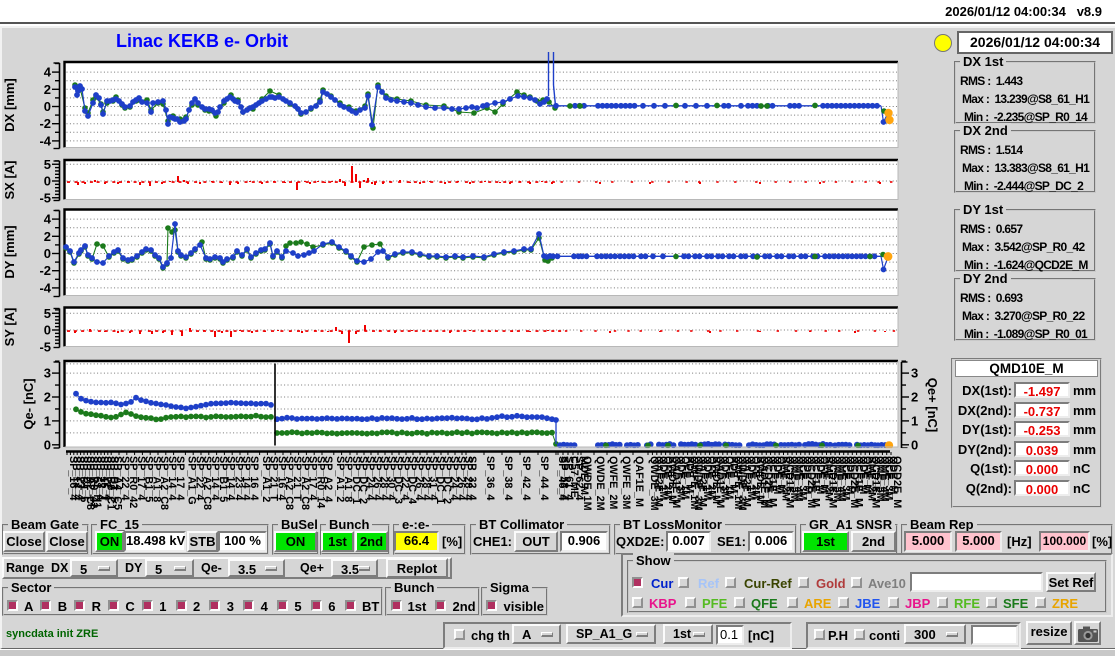  What do you see at coordinates (544, 478) in the screenshot?
I see `svg-text: SP_44_4` at bounding box center [544, 478].